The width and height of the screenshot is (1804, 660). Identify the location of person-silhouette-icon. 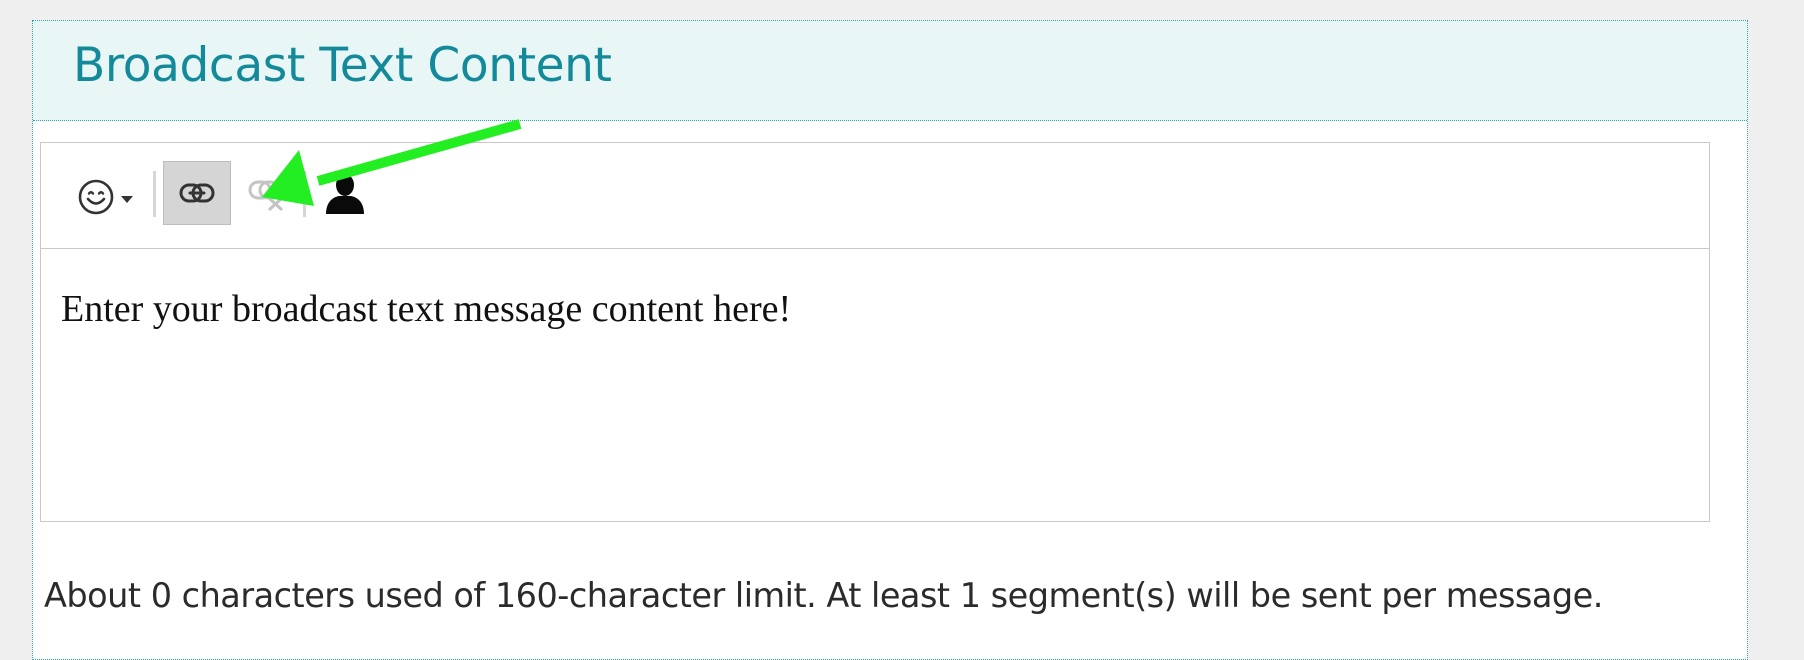
(345, 194).